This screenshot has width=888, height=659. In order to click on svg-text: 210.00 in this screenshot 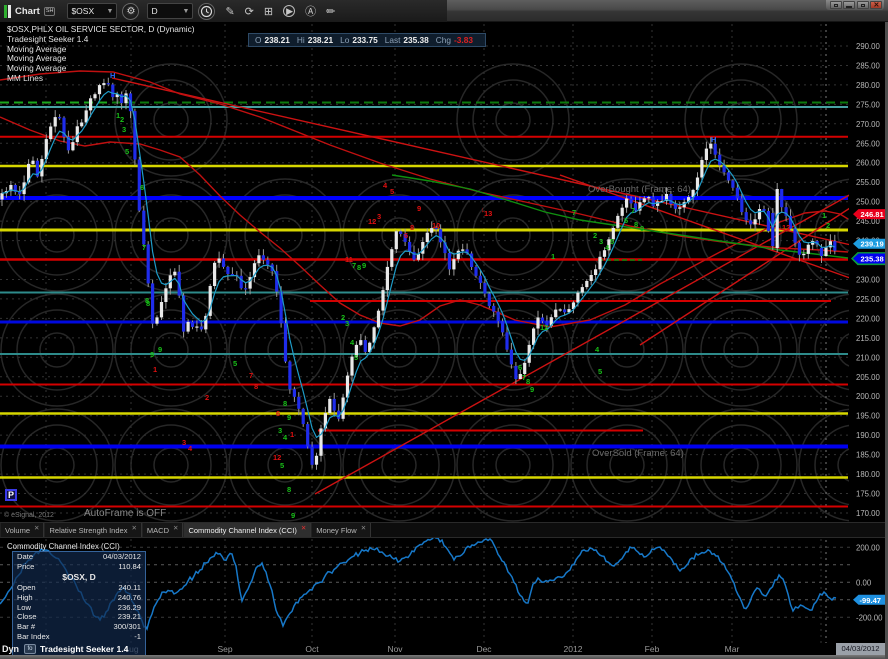, I will do `click(868, 357)`.